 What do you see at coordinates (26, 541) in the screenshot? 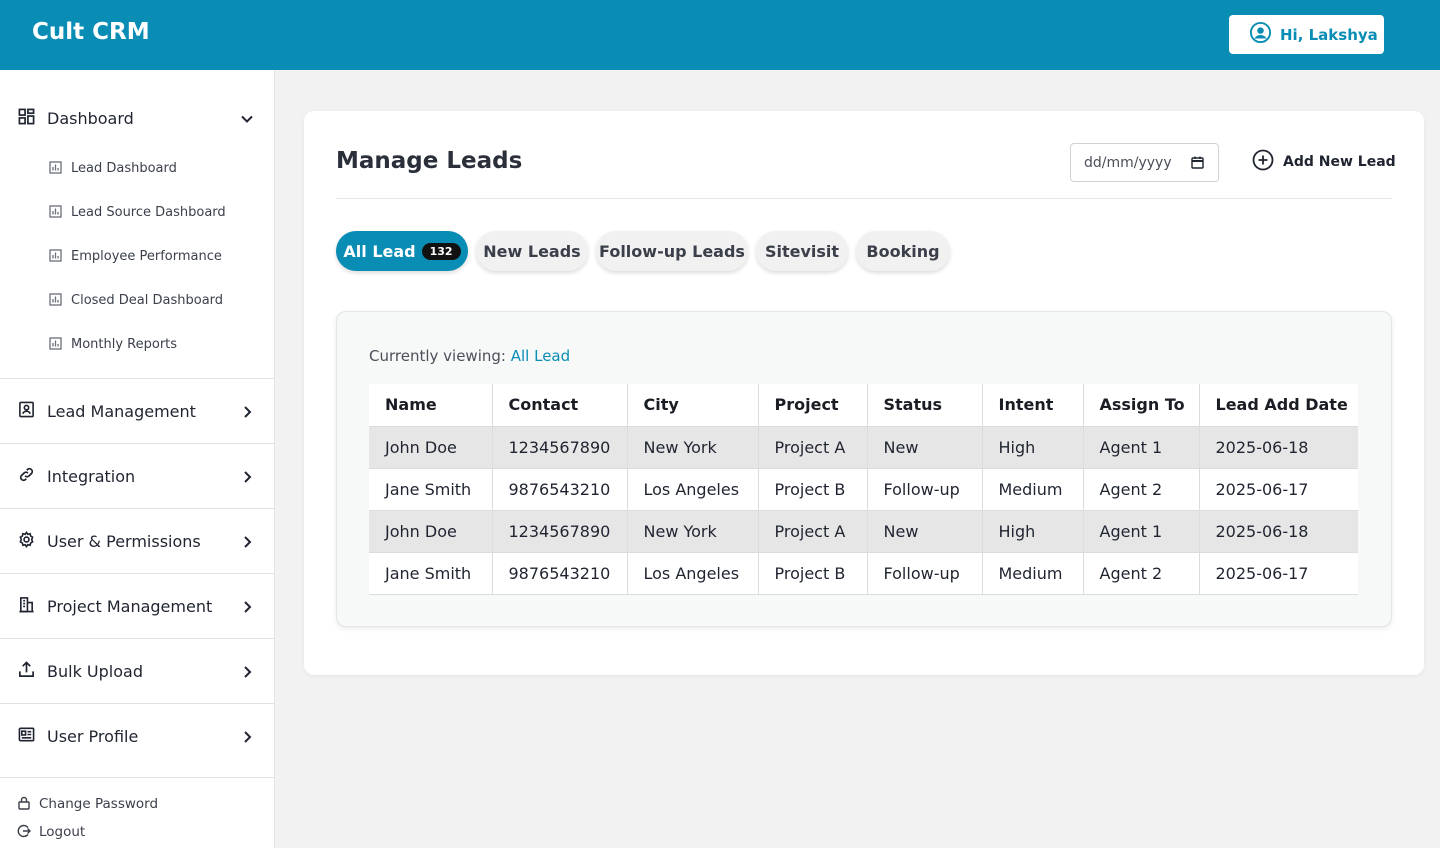
I see `gear-icon` at bounding box center [26, 541].